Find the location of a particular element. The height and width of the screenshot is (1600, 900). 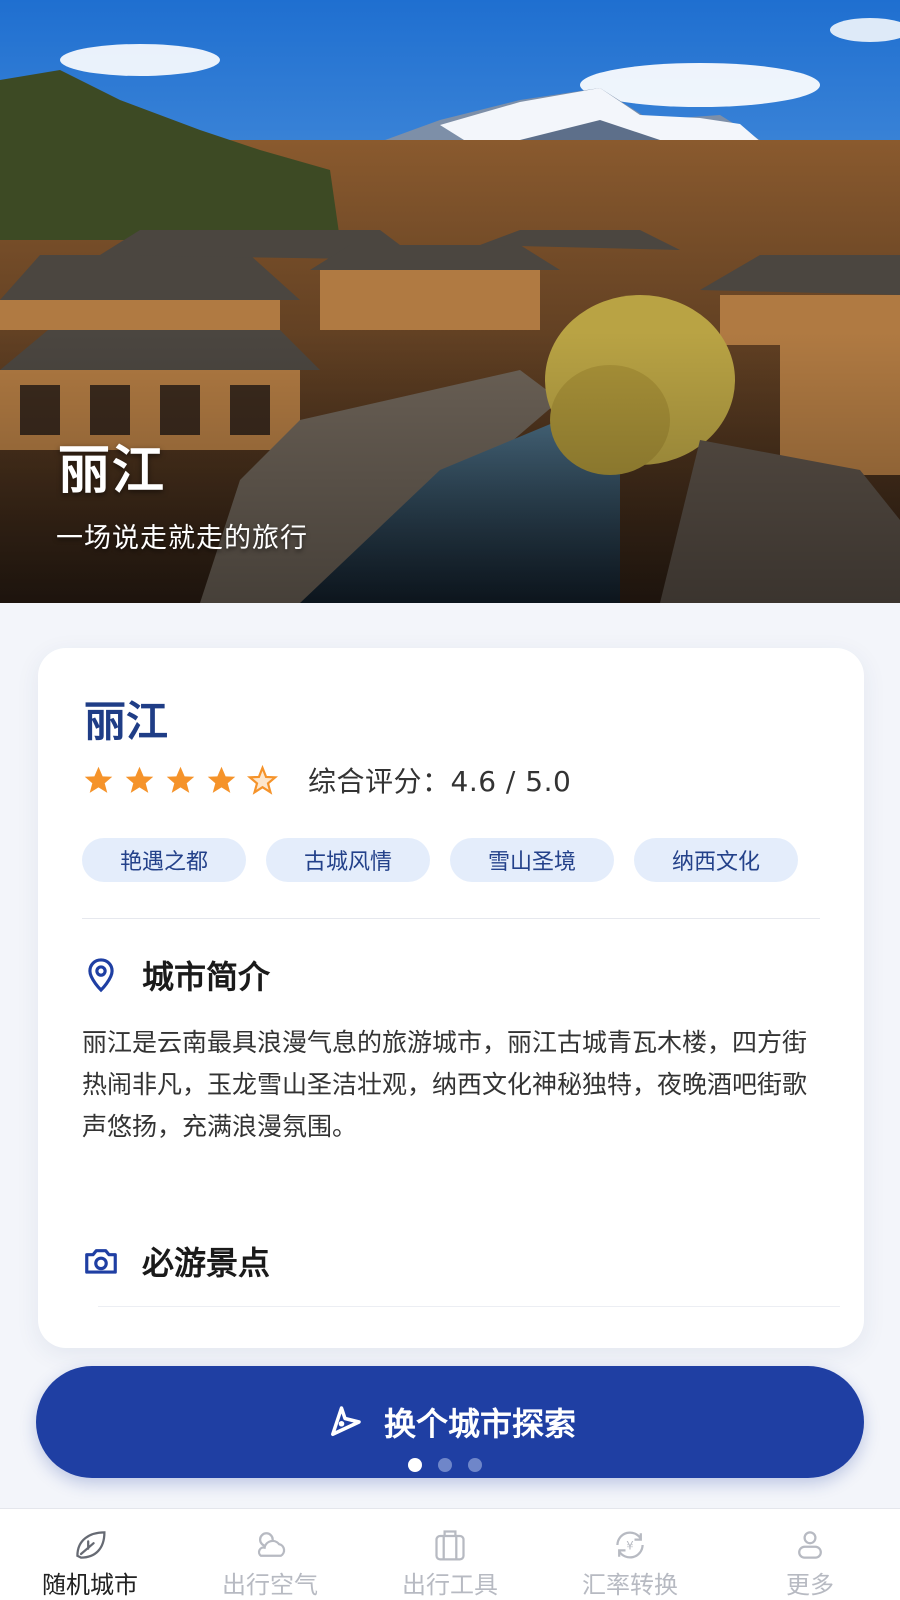

hero-title: 丽江 is located at coordinates (112, 471).